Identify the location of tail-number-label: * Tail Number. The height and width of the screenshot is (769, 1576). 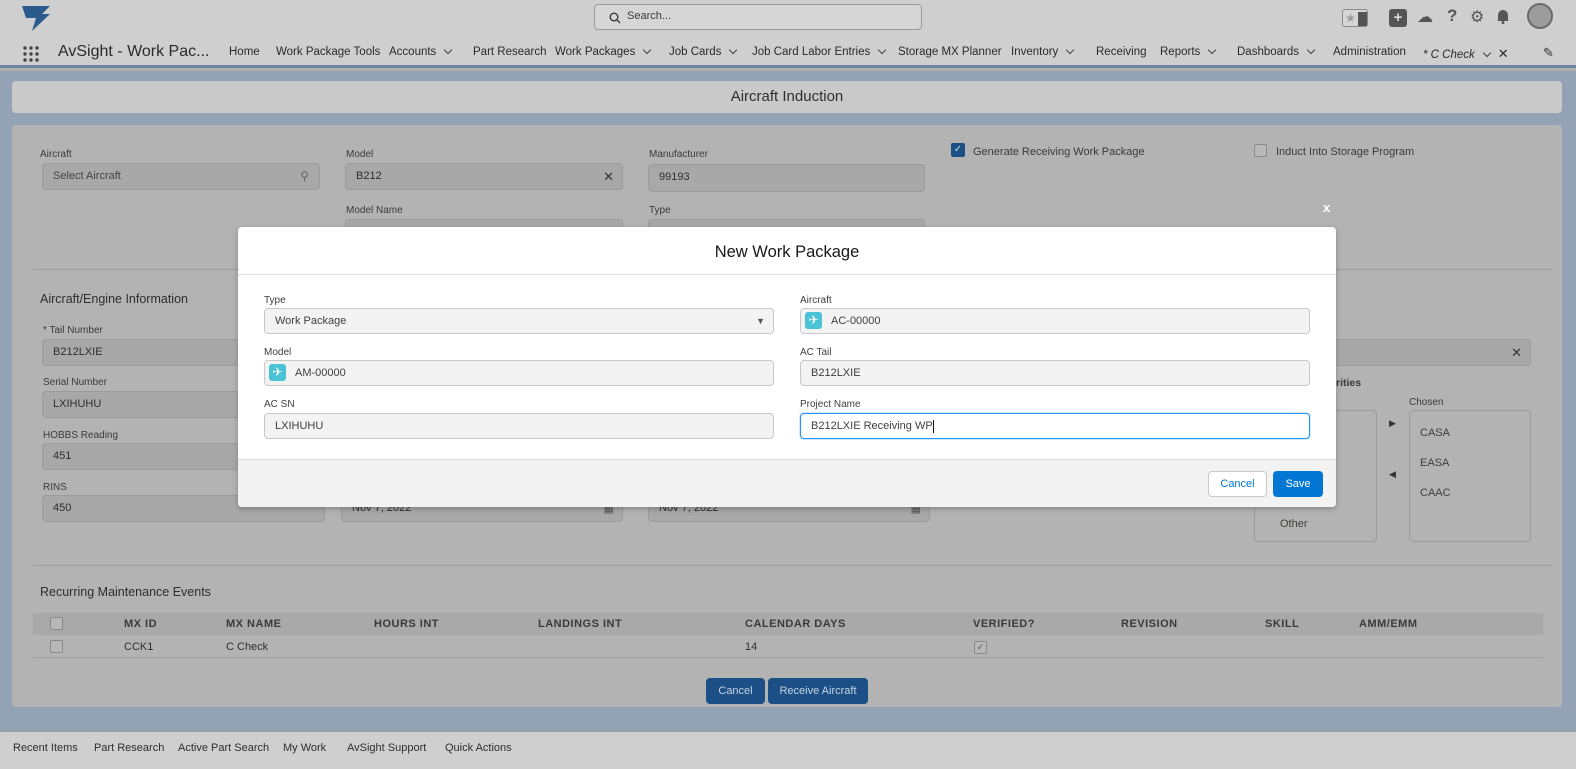
(73, 330).